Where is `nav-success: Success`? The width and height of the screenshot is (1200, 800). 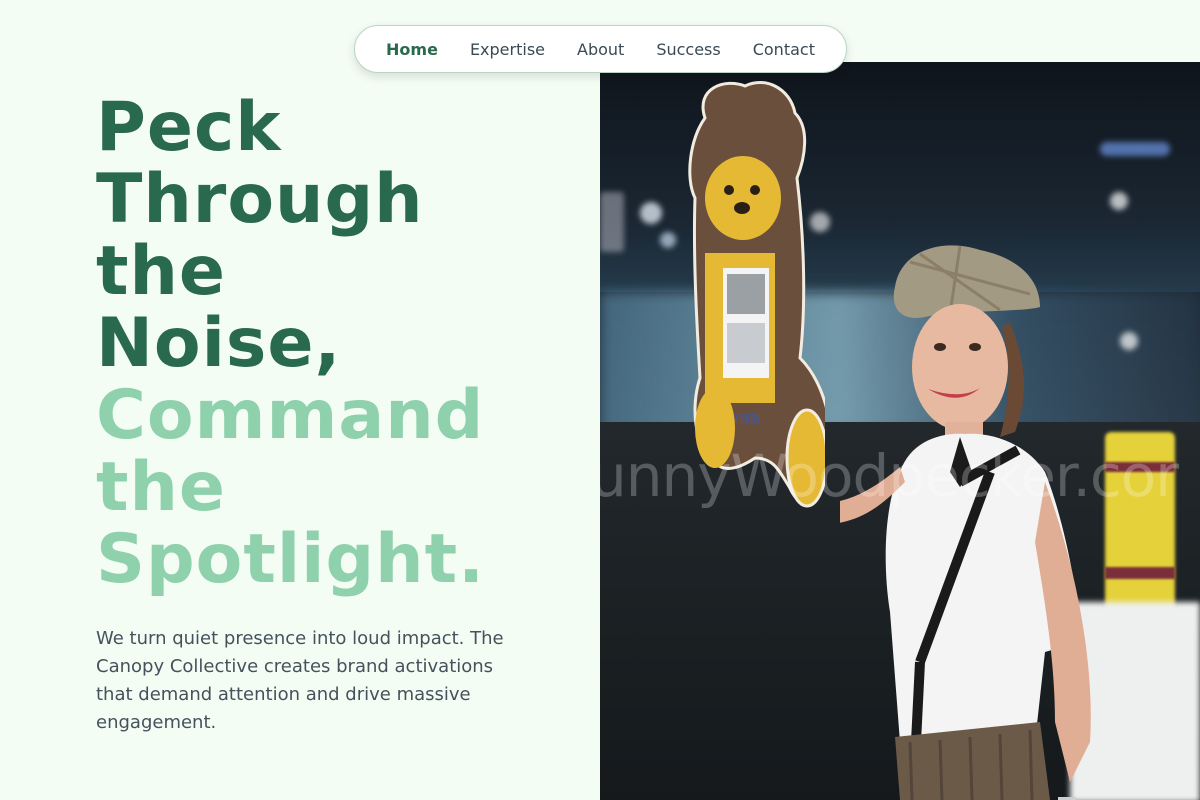 nav-success: Success is located at coordinates (688, 49).